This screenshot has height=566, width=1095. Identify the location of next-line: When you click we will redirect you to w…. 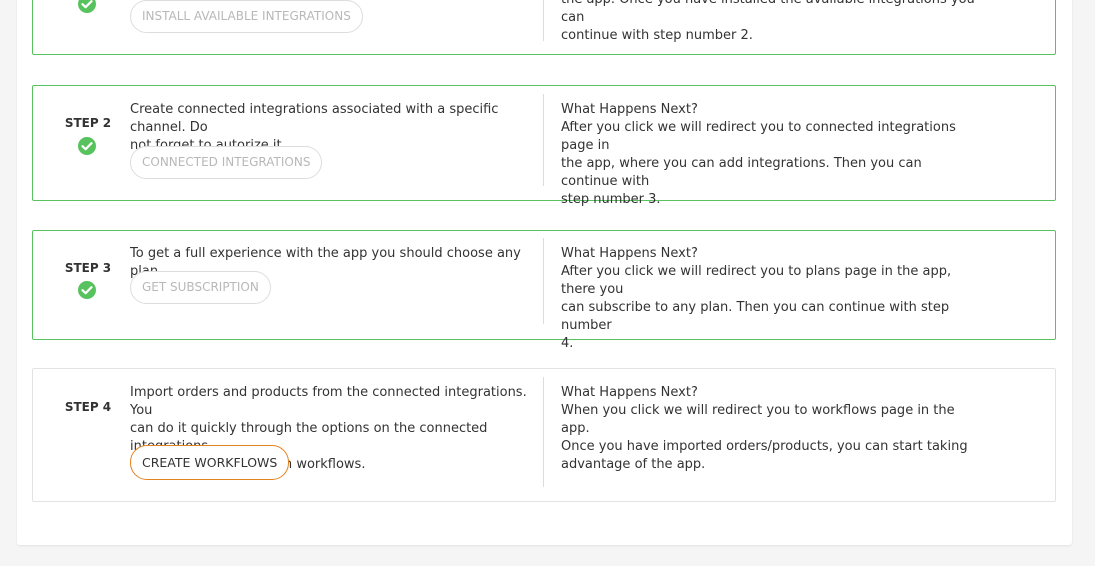
(758, 419).